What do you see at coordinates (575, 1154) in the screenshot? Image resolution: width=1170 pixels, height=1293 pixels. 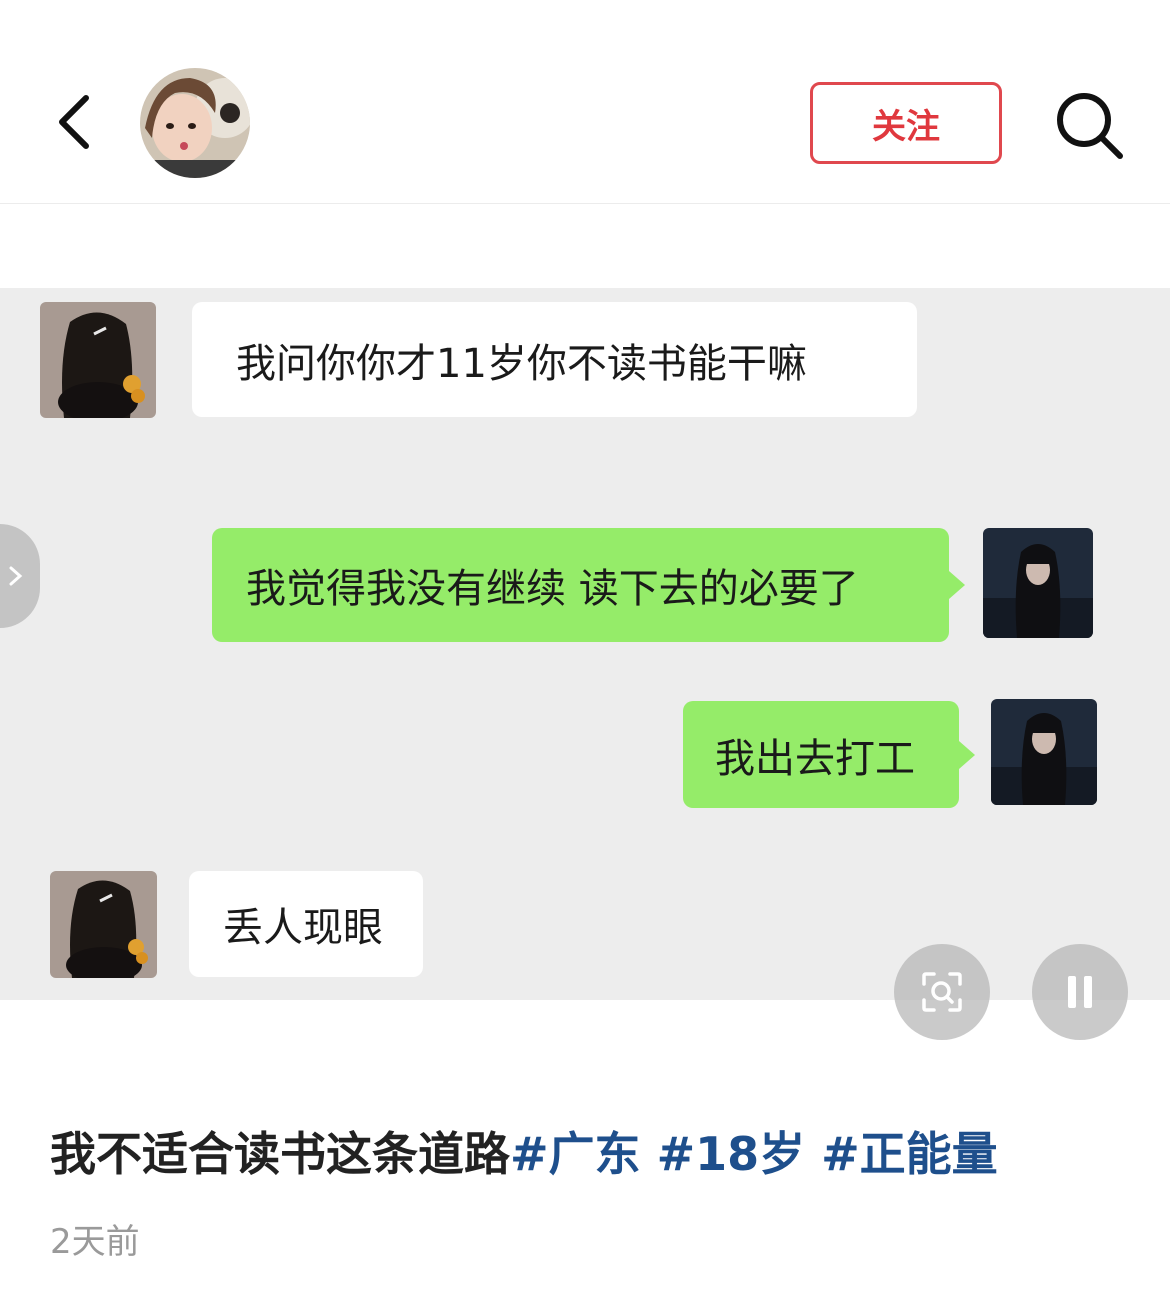 I see `hashtag-link: #广东` at bounding box center [575, 1154].